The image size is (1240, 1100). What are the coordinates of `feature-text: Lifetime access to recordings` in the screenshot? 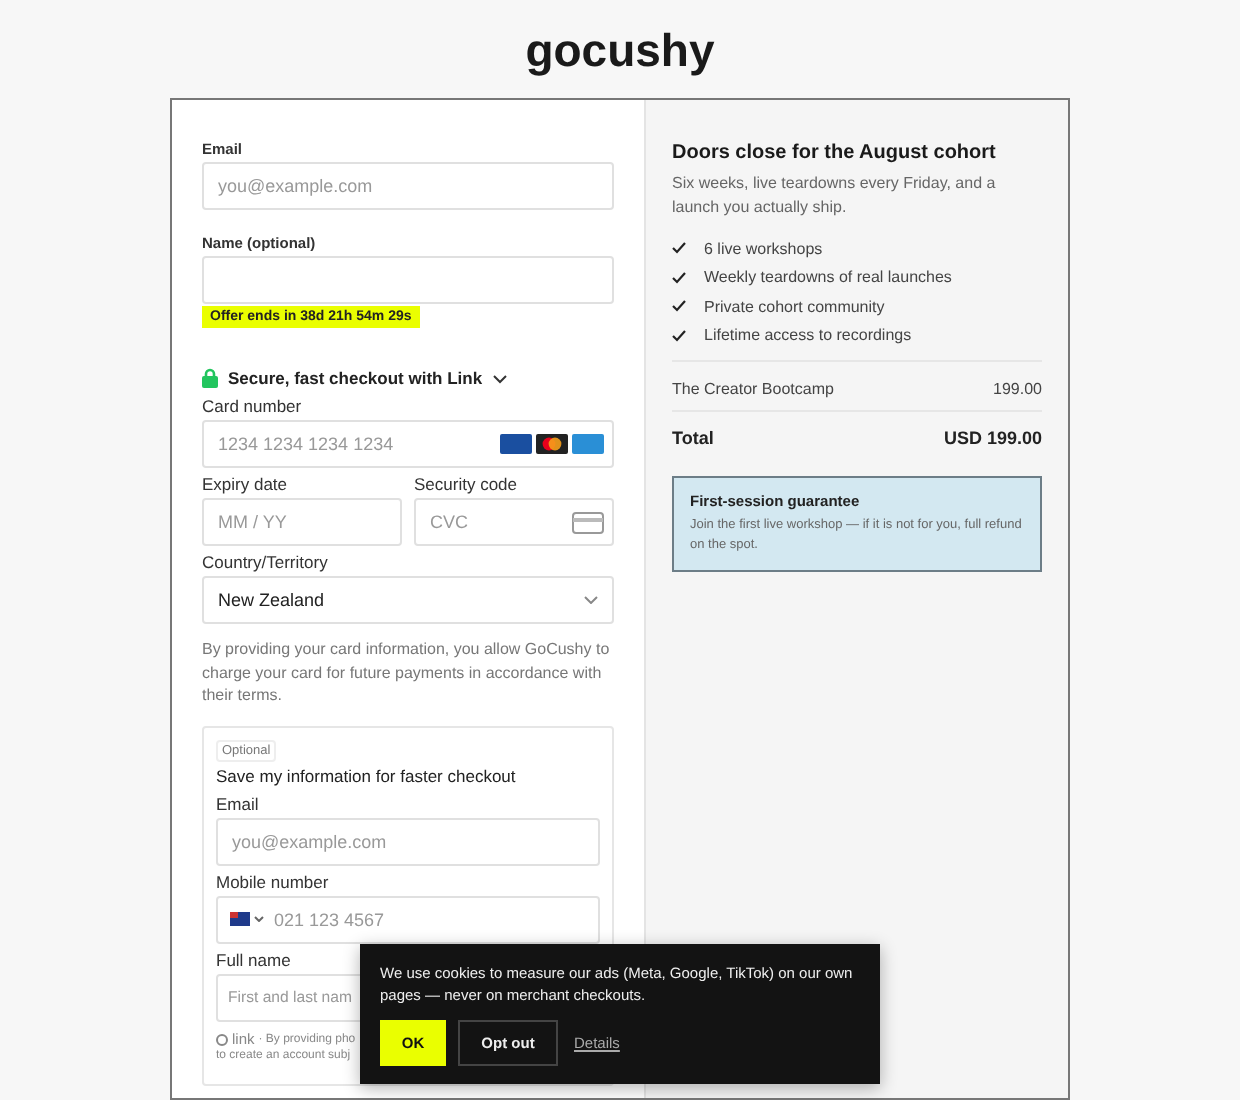 It's located at (808, 335).